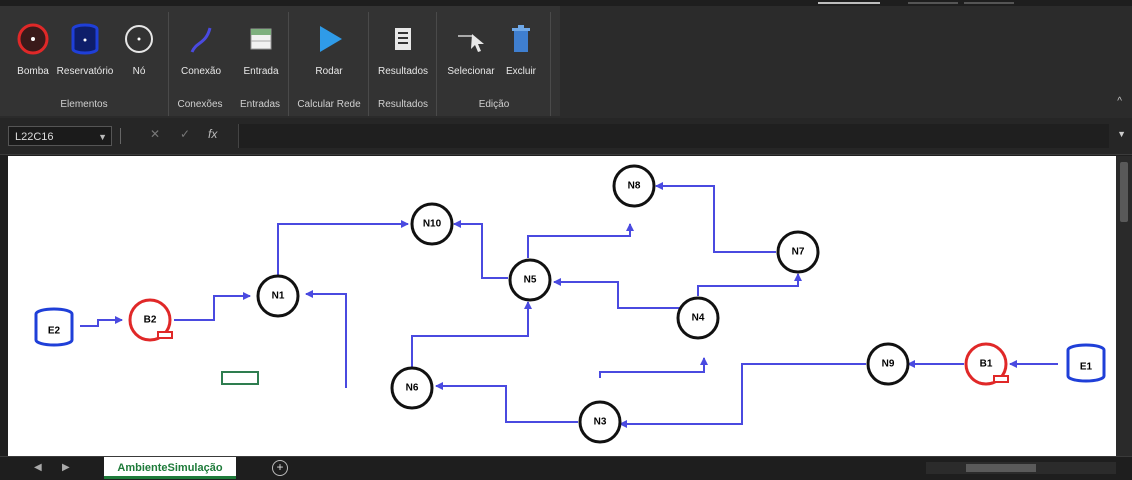 The width and height of the screenshot is (1132, 480). I want to click on sheet-tab-ambiente-simulacao: AmbienteSimulação, so click(170, 468).